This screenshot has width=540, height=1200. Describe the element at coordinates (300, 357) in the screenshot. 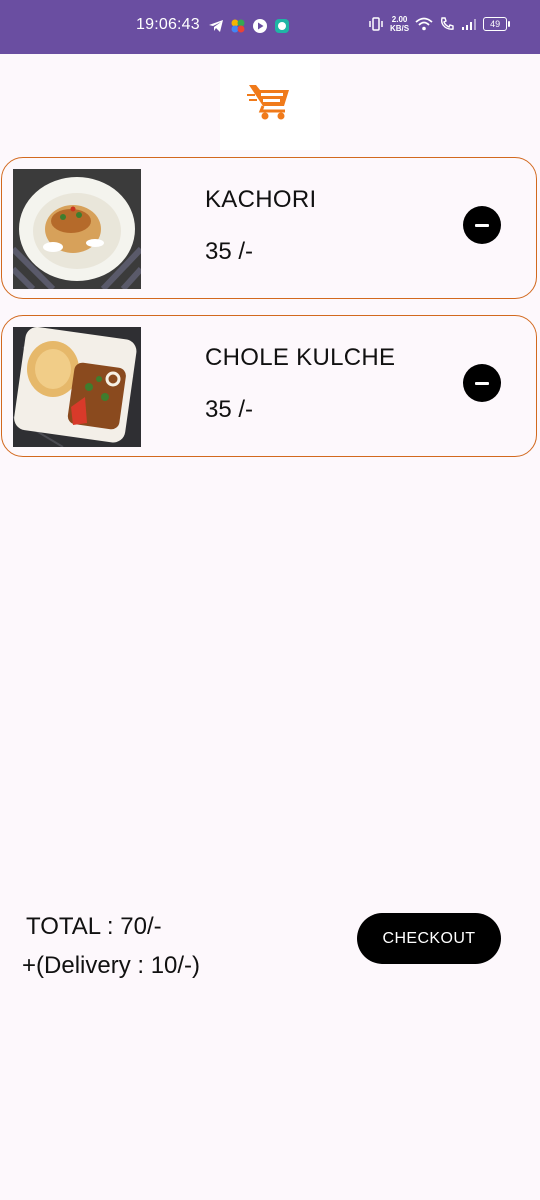

I see `item-name: CHOLE KULCHE` at that location.